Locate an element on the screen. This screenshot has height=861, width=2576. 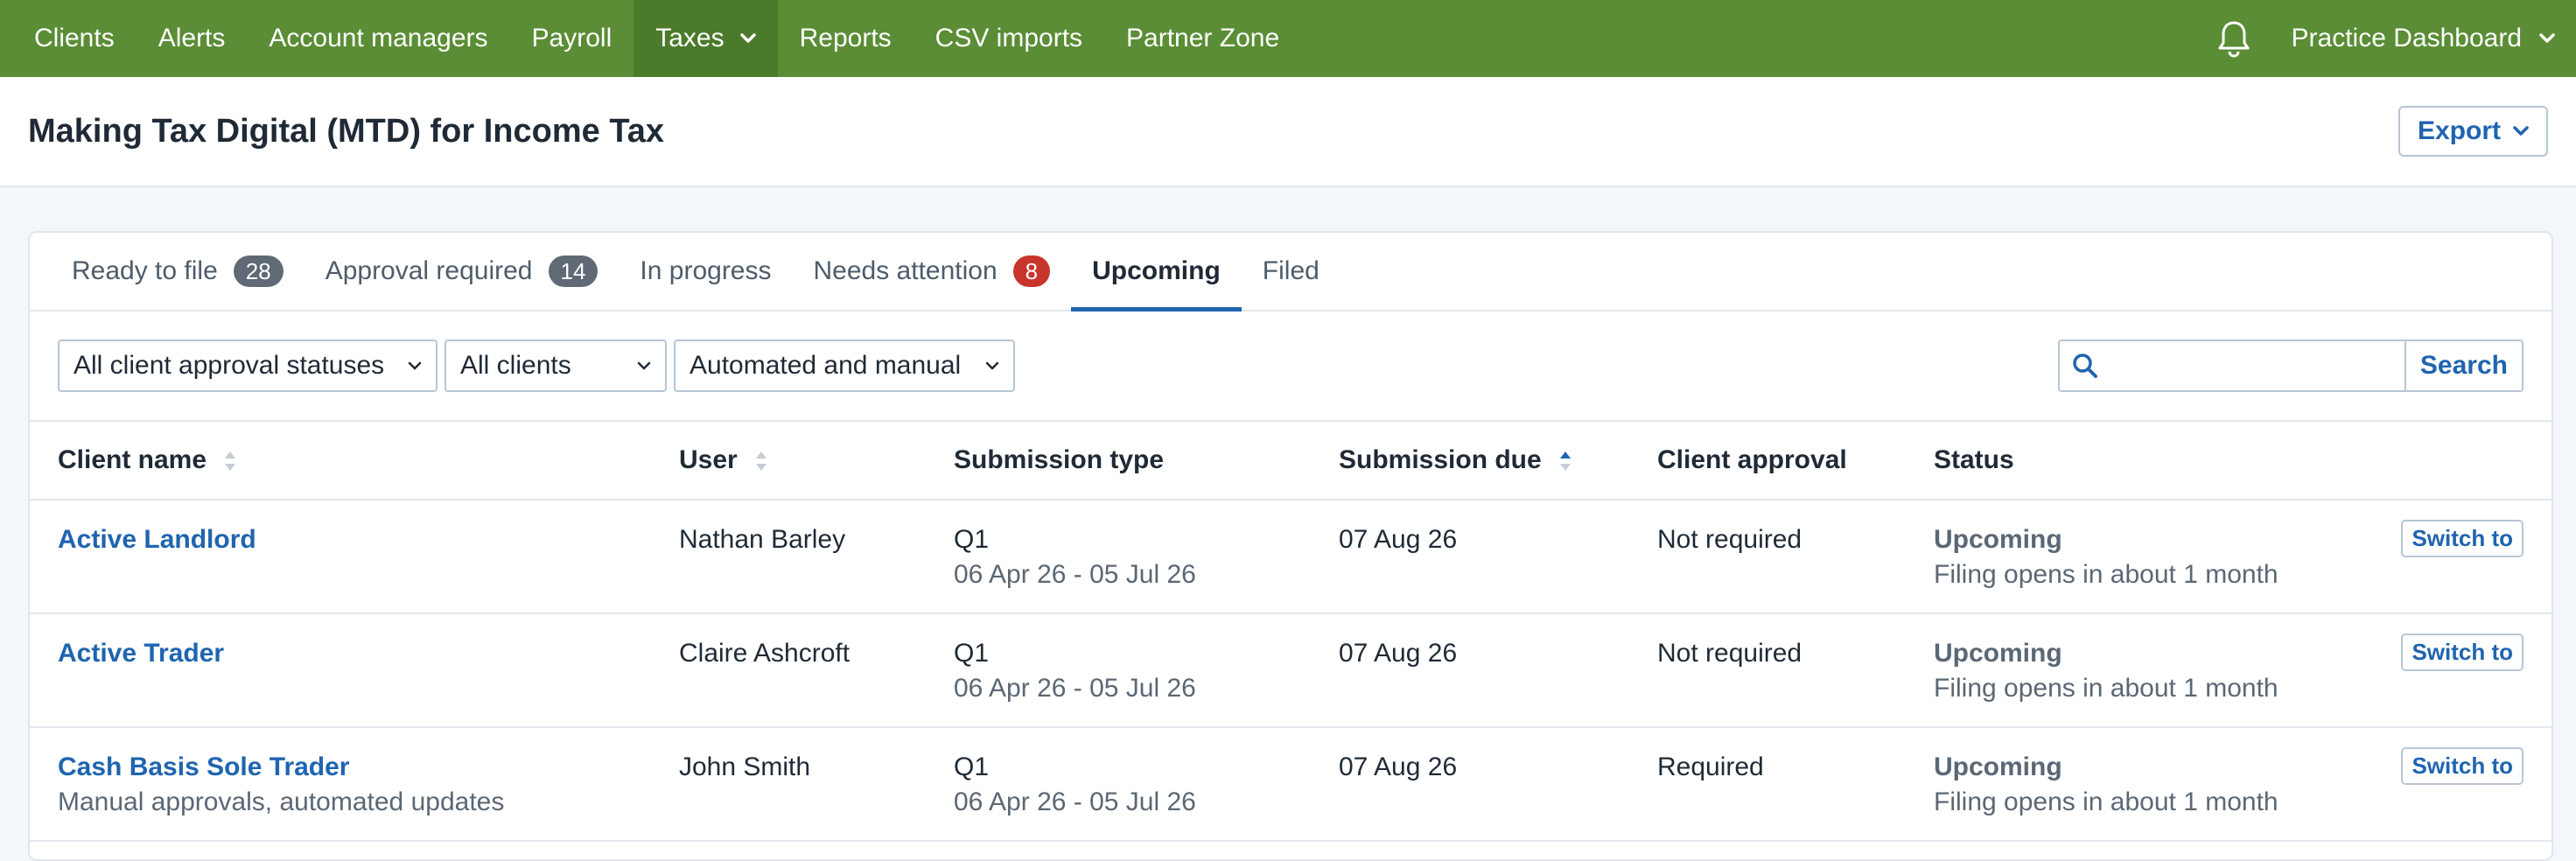
nav-label: Alerts is located at coordinates (192, 38).